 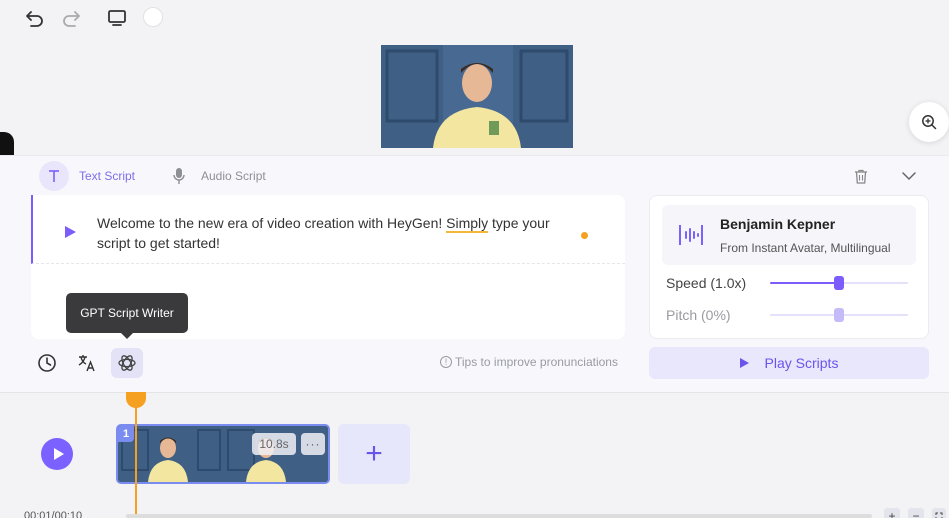 I want to click on timeline-fit-button, so click(x=939, y=513).